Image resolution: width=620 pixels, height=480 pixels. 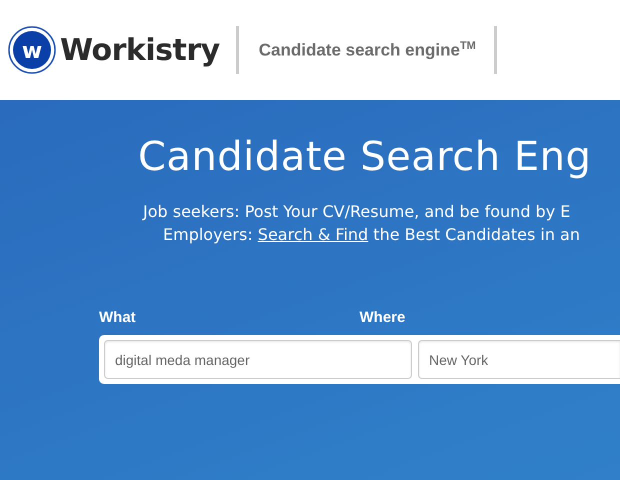 I want to click on hero-text: Employers: Search & Find the Best Candidates in an, so click(x=371, y=235).